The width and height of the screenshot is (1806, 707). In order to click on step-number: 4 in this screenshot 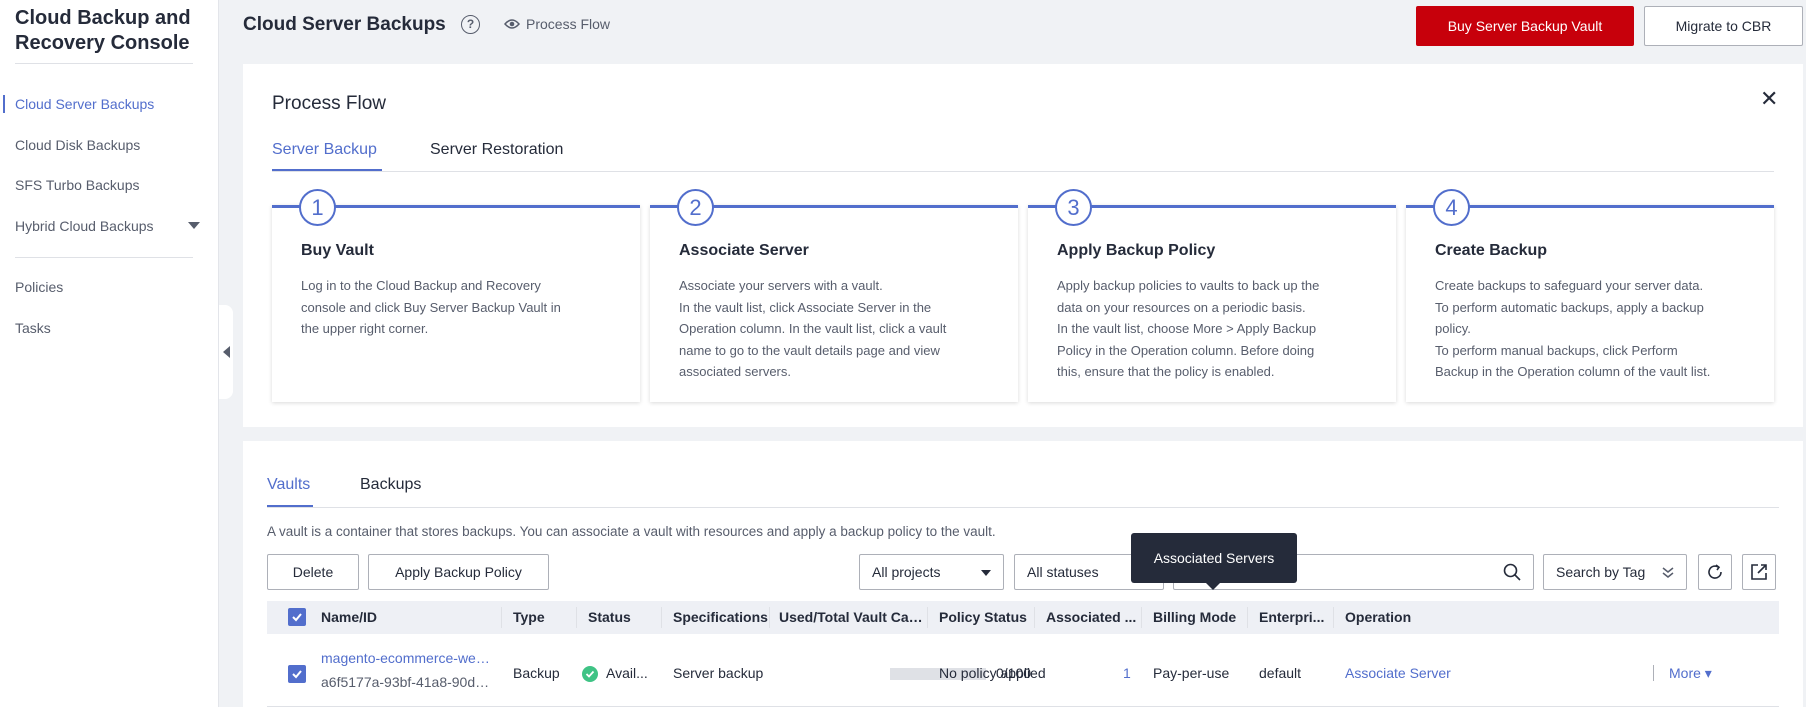, I will do `click(1451, 207)`.